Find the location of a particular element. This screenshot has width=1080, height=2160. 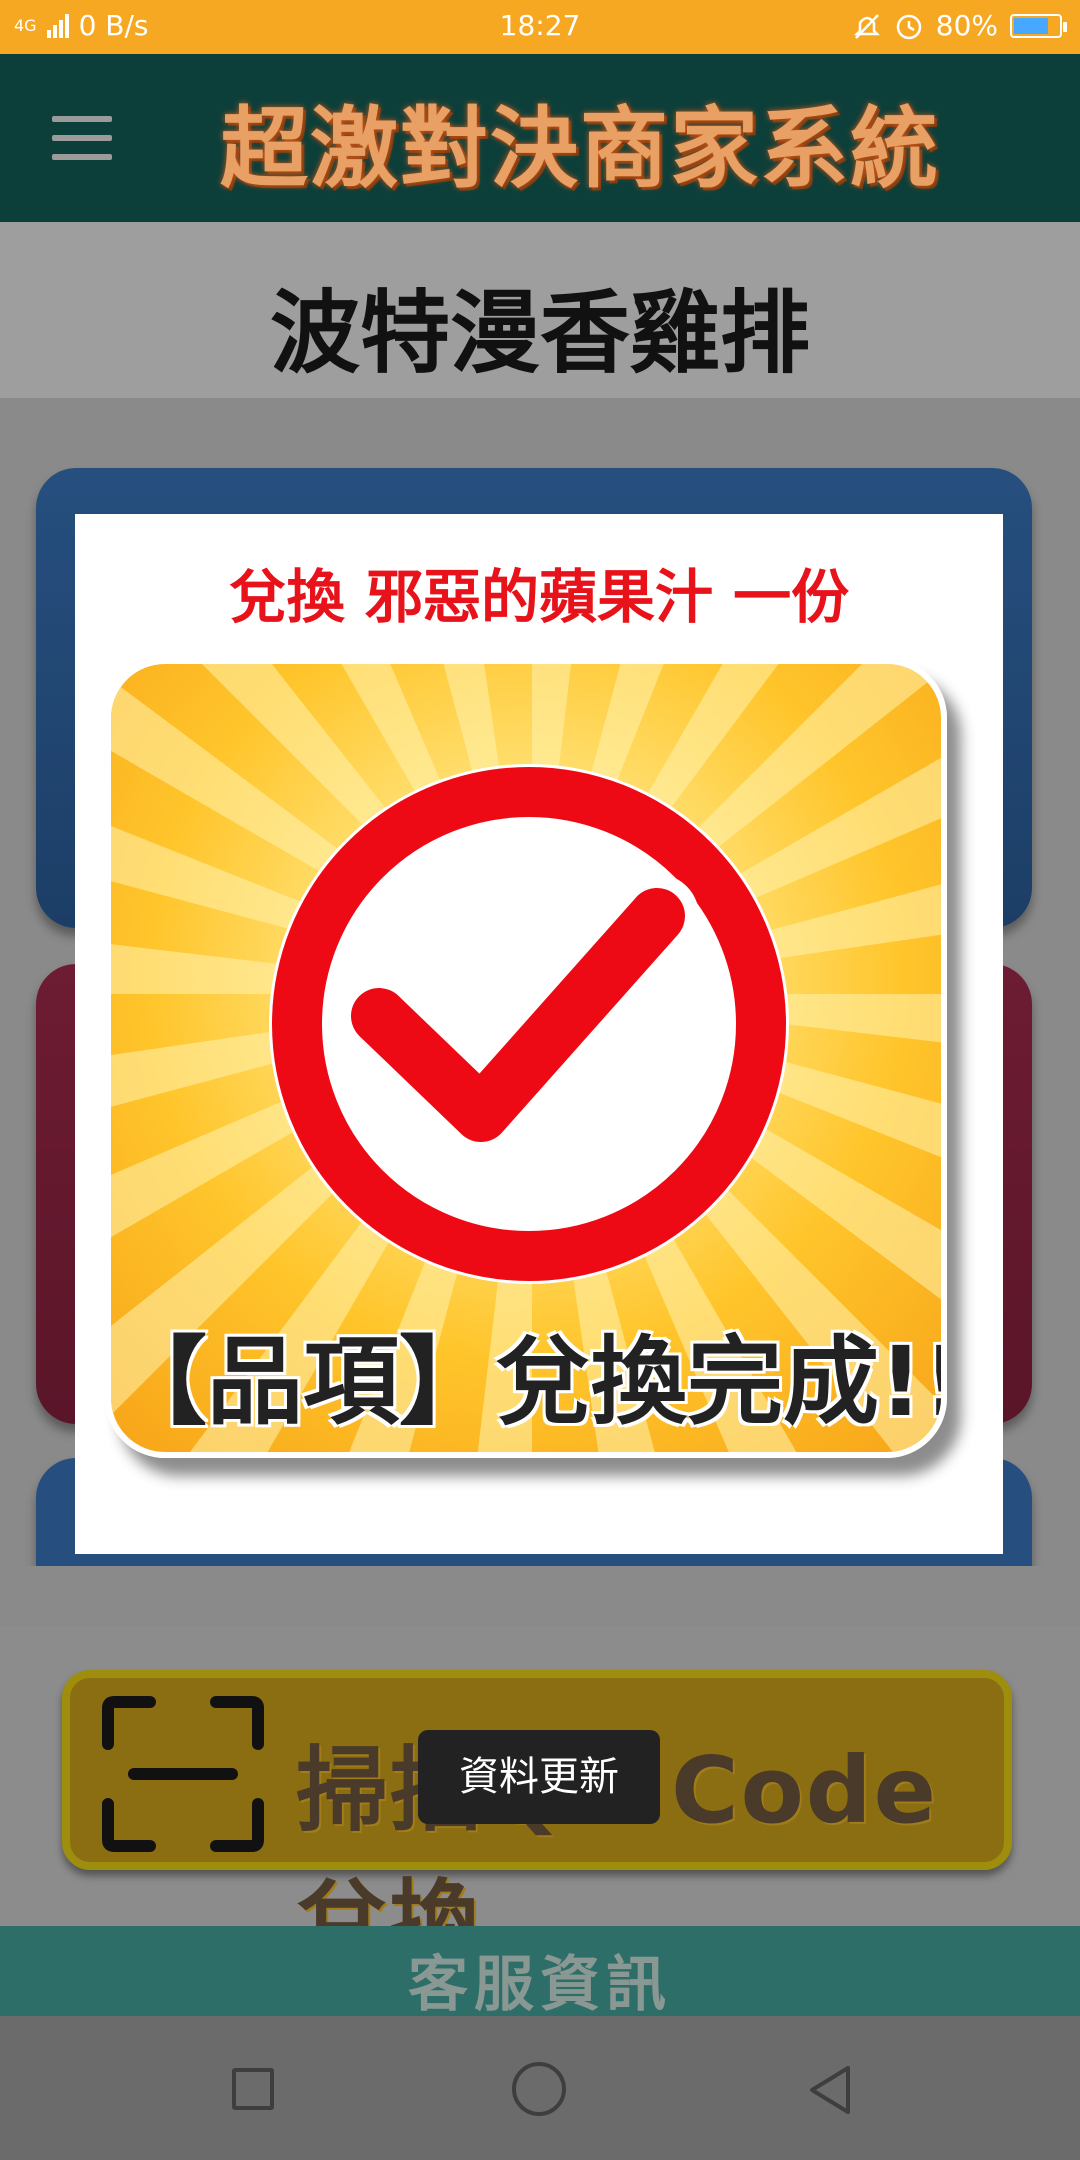

hamburger-menu-icon is located at coordinates (82, 138).